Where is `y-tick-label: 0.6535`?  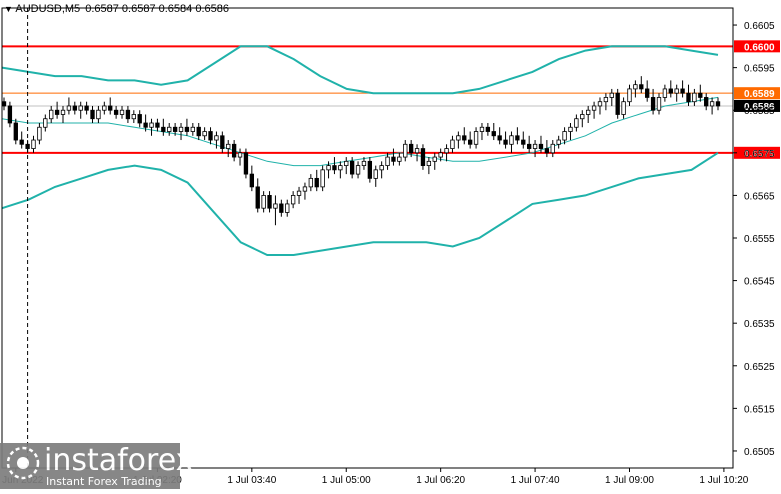 y-tick-label: 0.6535 is located at coordinates (759, 324).